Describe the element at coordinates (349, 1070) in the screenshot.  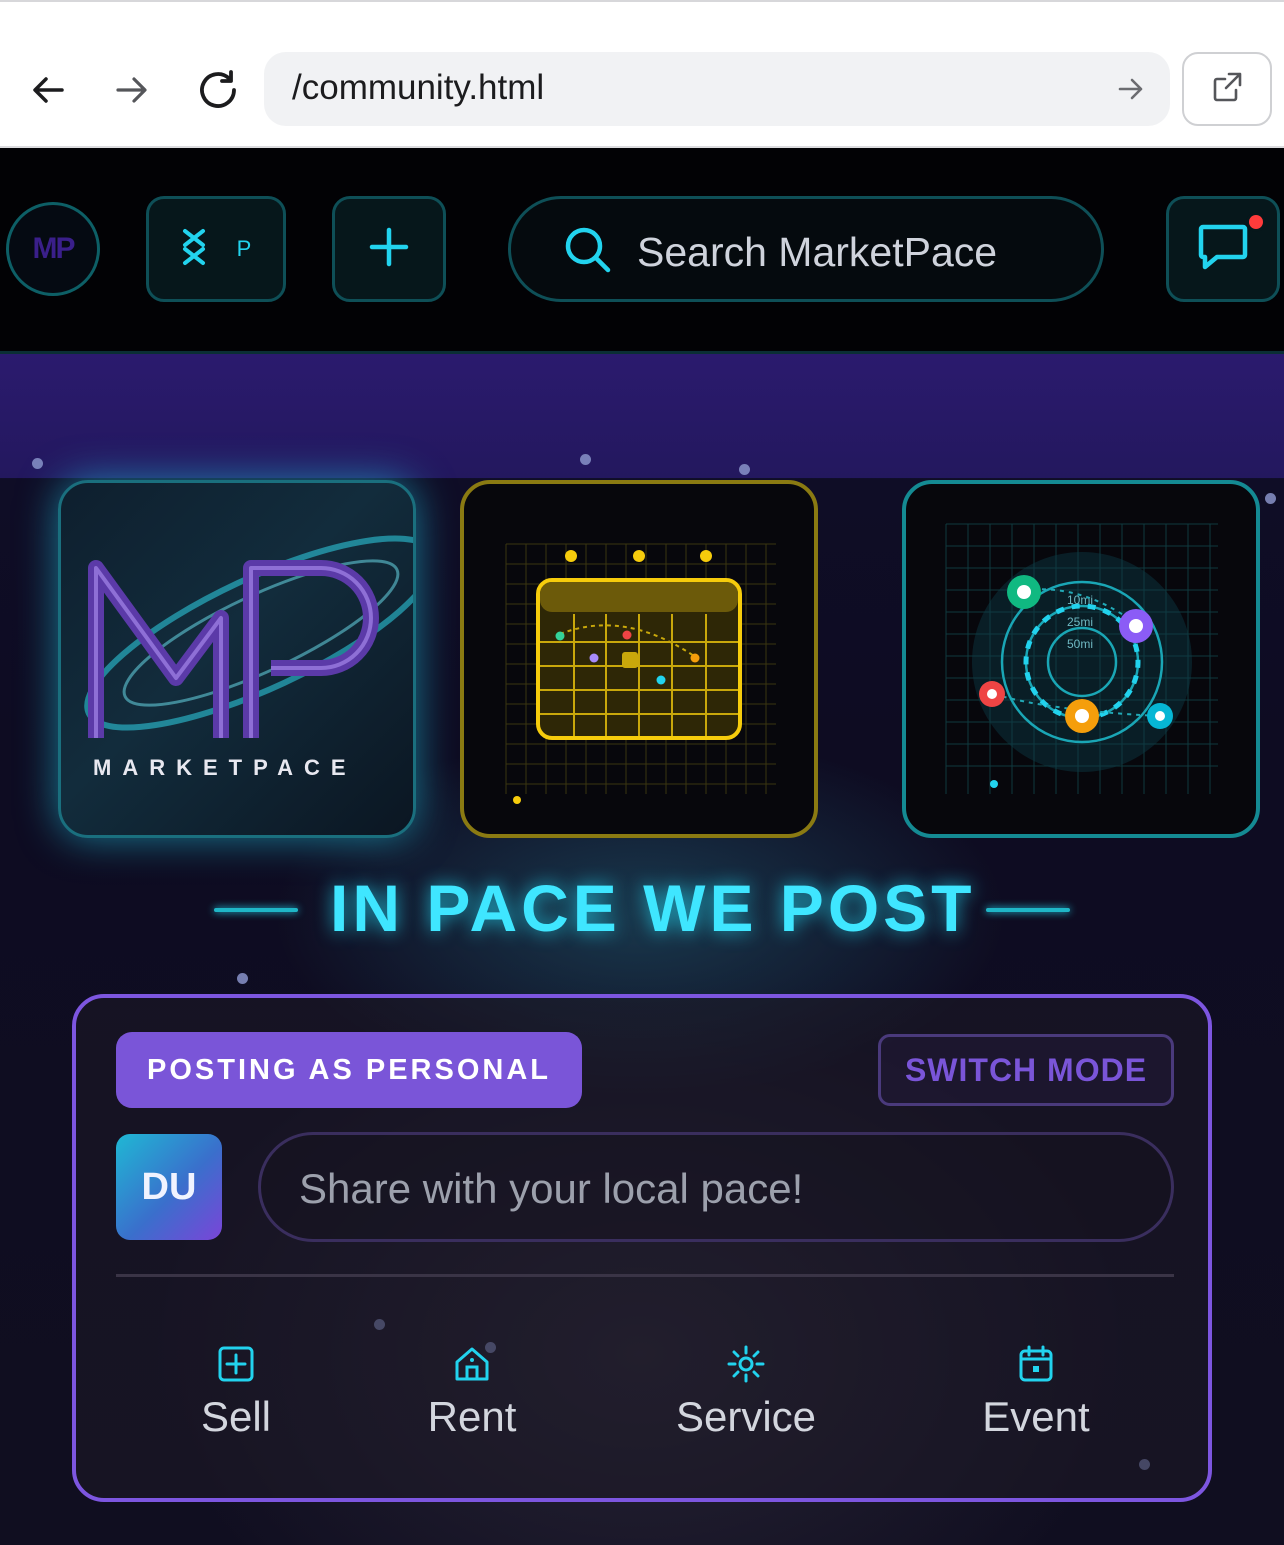
I see `posting-mode-badge: POSTING AS PERSONAL` at that location.